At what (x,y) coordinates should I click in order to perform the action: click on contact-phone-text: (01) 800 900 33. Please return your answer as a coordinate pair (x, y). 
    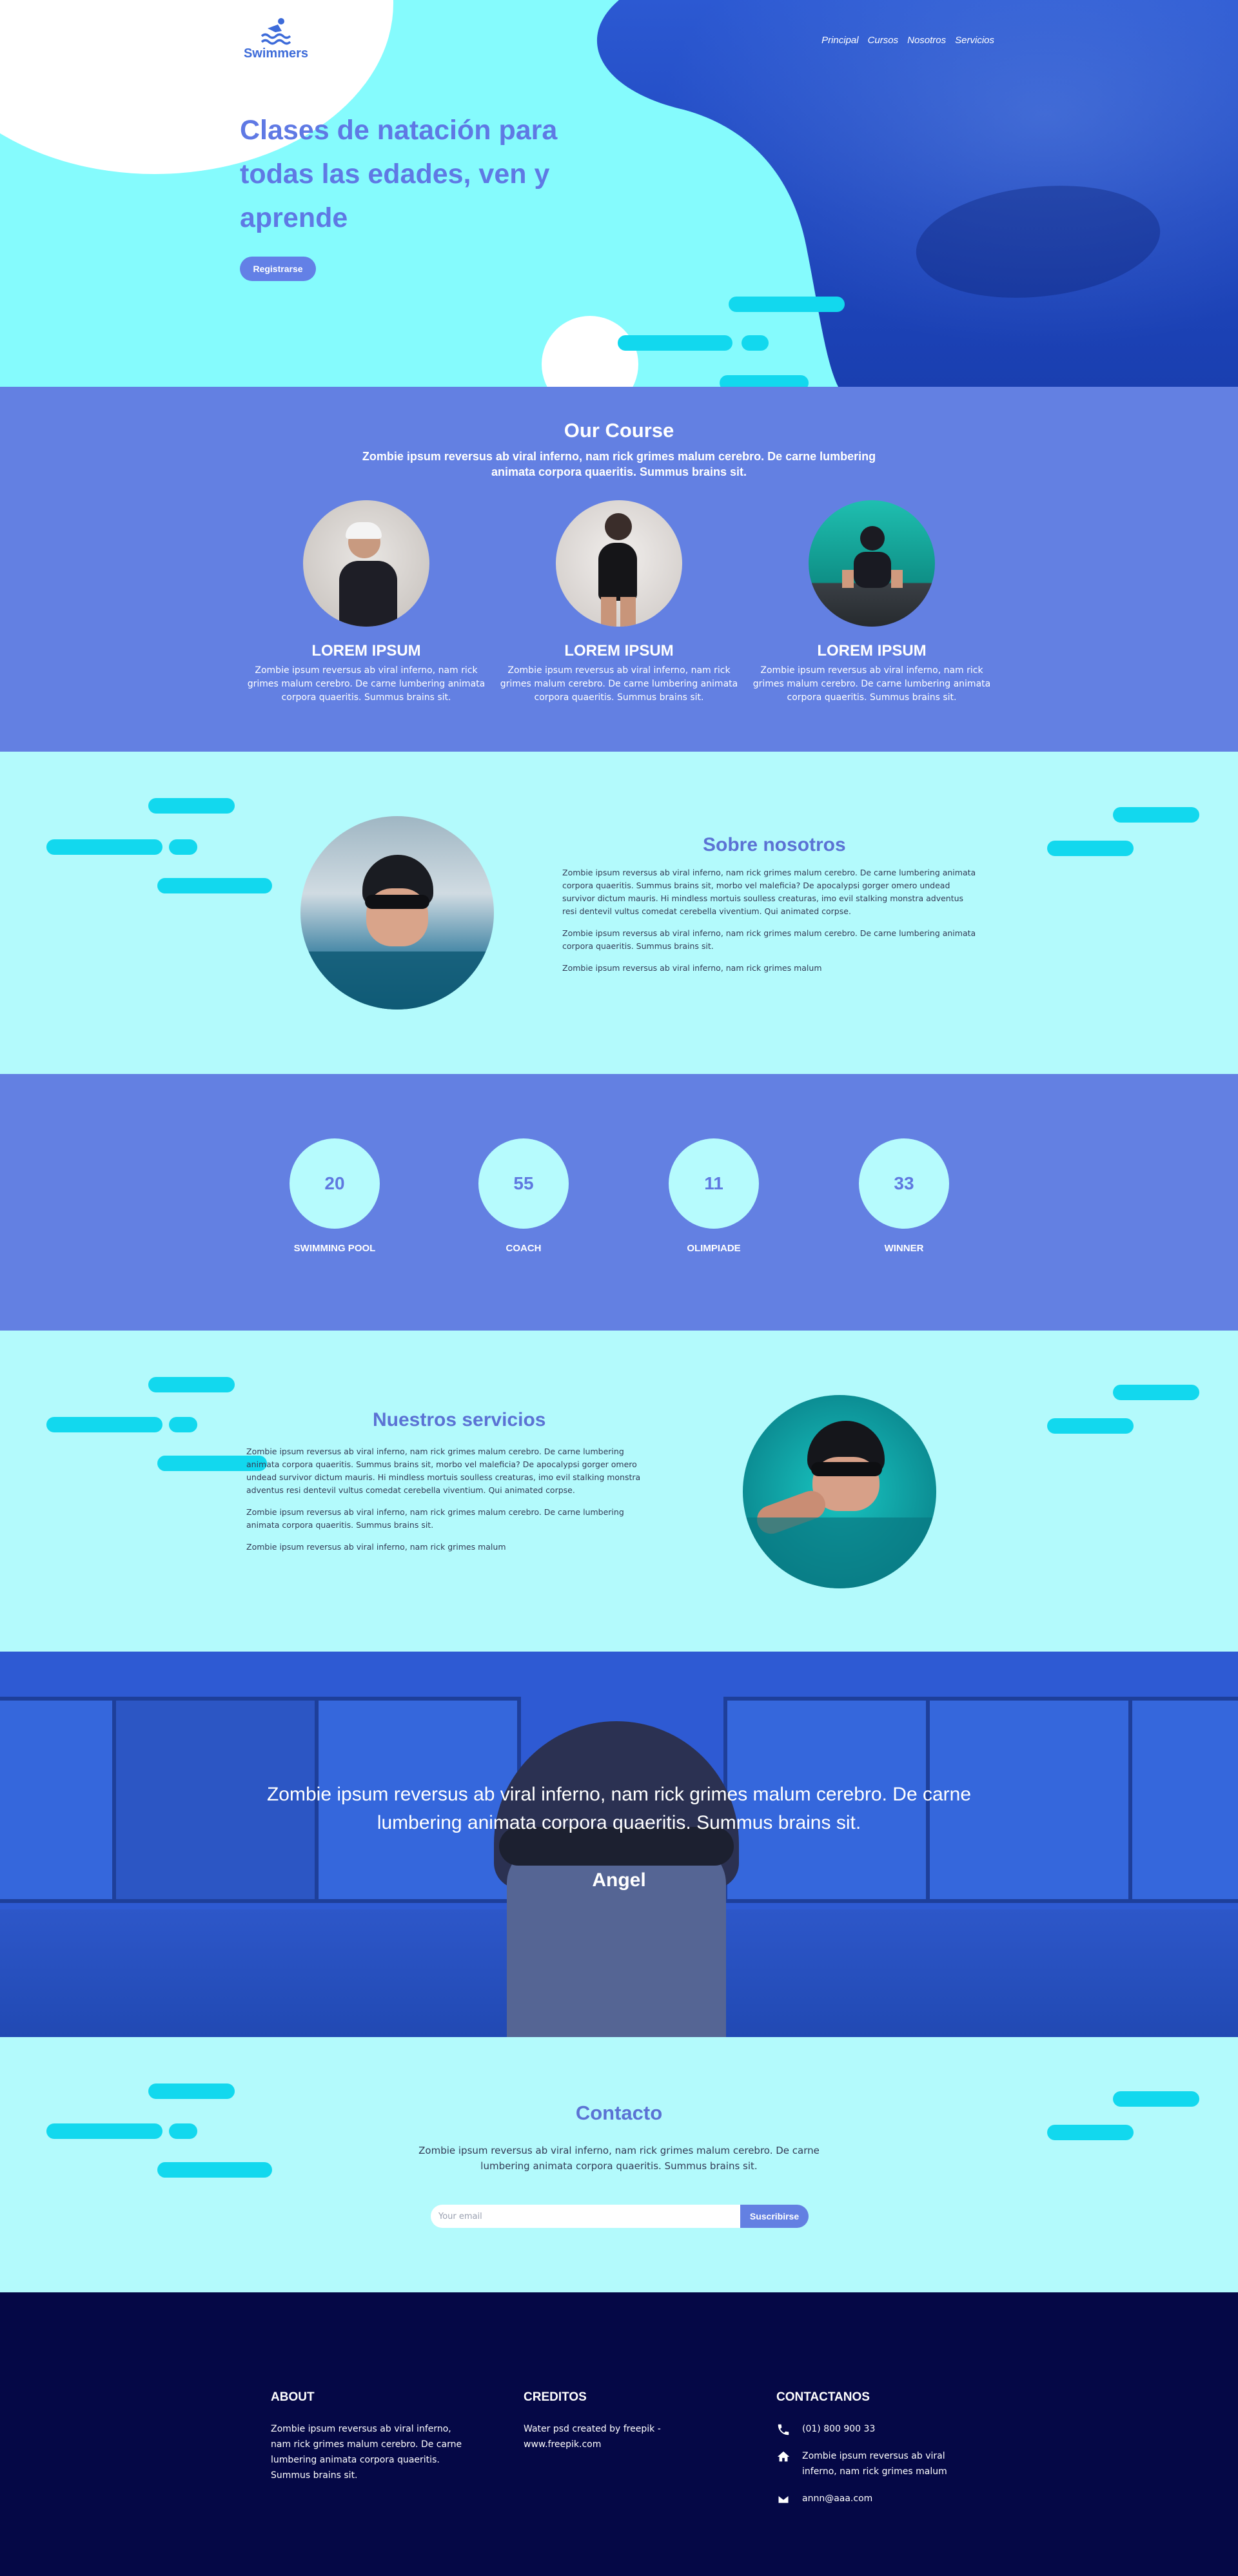
    Looking at the image, I should click on (839, 2429).